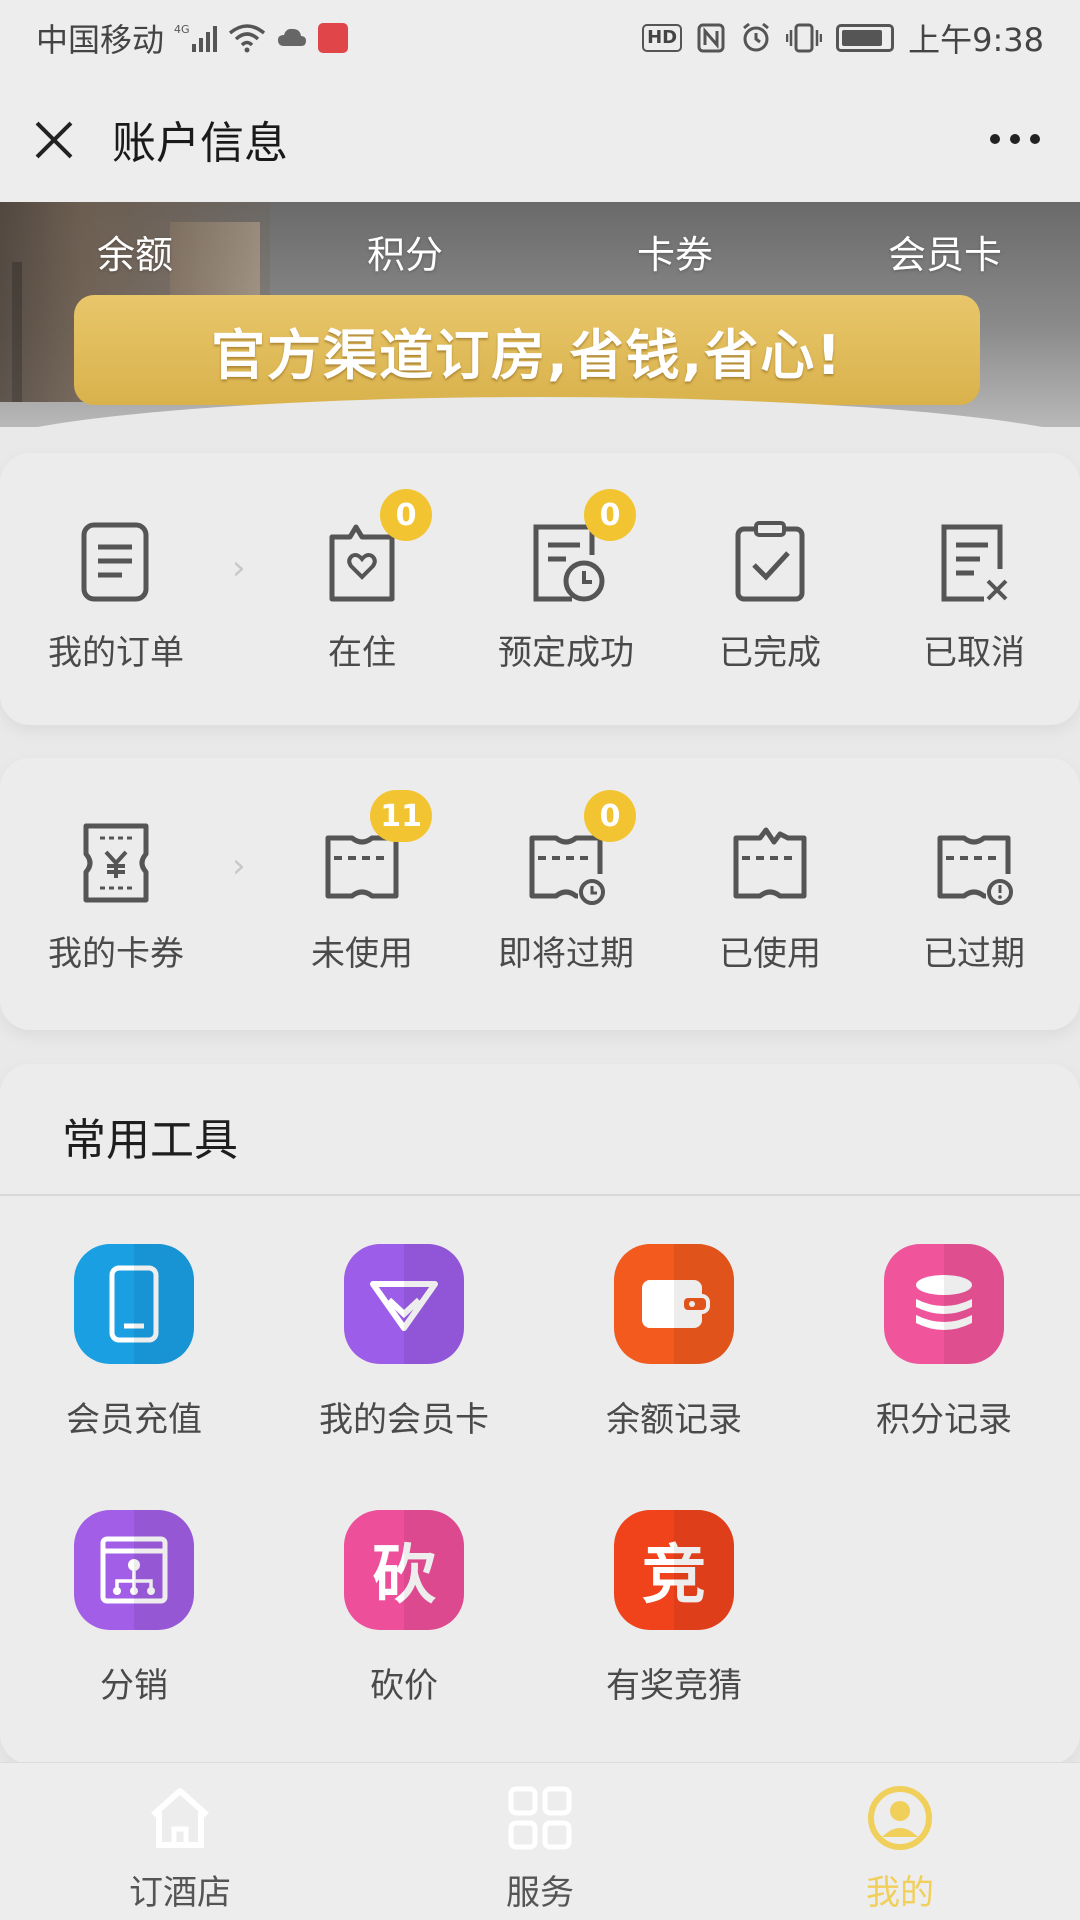 The width and height of the screenshot is (1080, 1920). I want to click on orders-card: 我的订单 › 0 在住 0 预定成功 已完成 已取消, so click(540, 589).